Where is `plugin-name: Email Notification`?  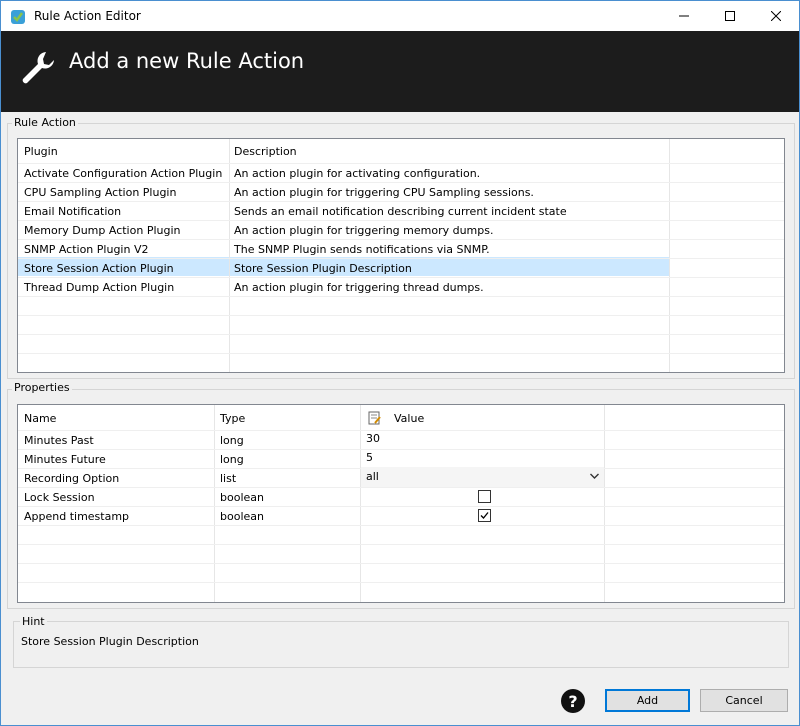
plugin-name: Email Notification is located at coordinates (72, 211).